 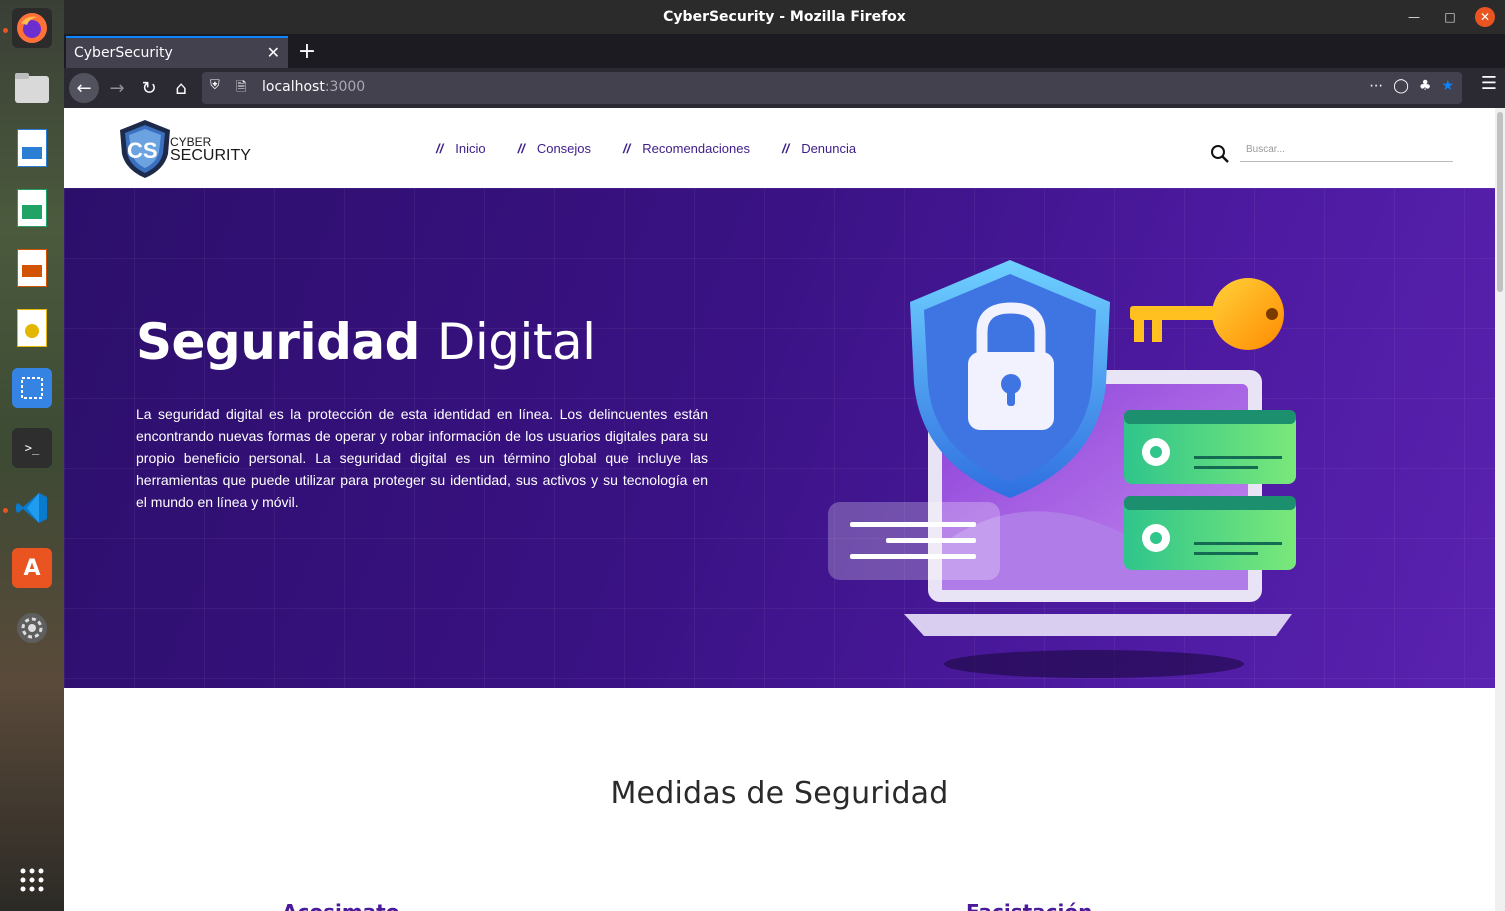 What do you see at coordinates (142, 150) in the screenshot?
I see `logo-initials: CS` at bounding box center [142, 150].